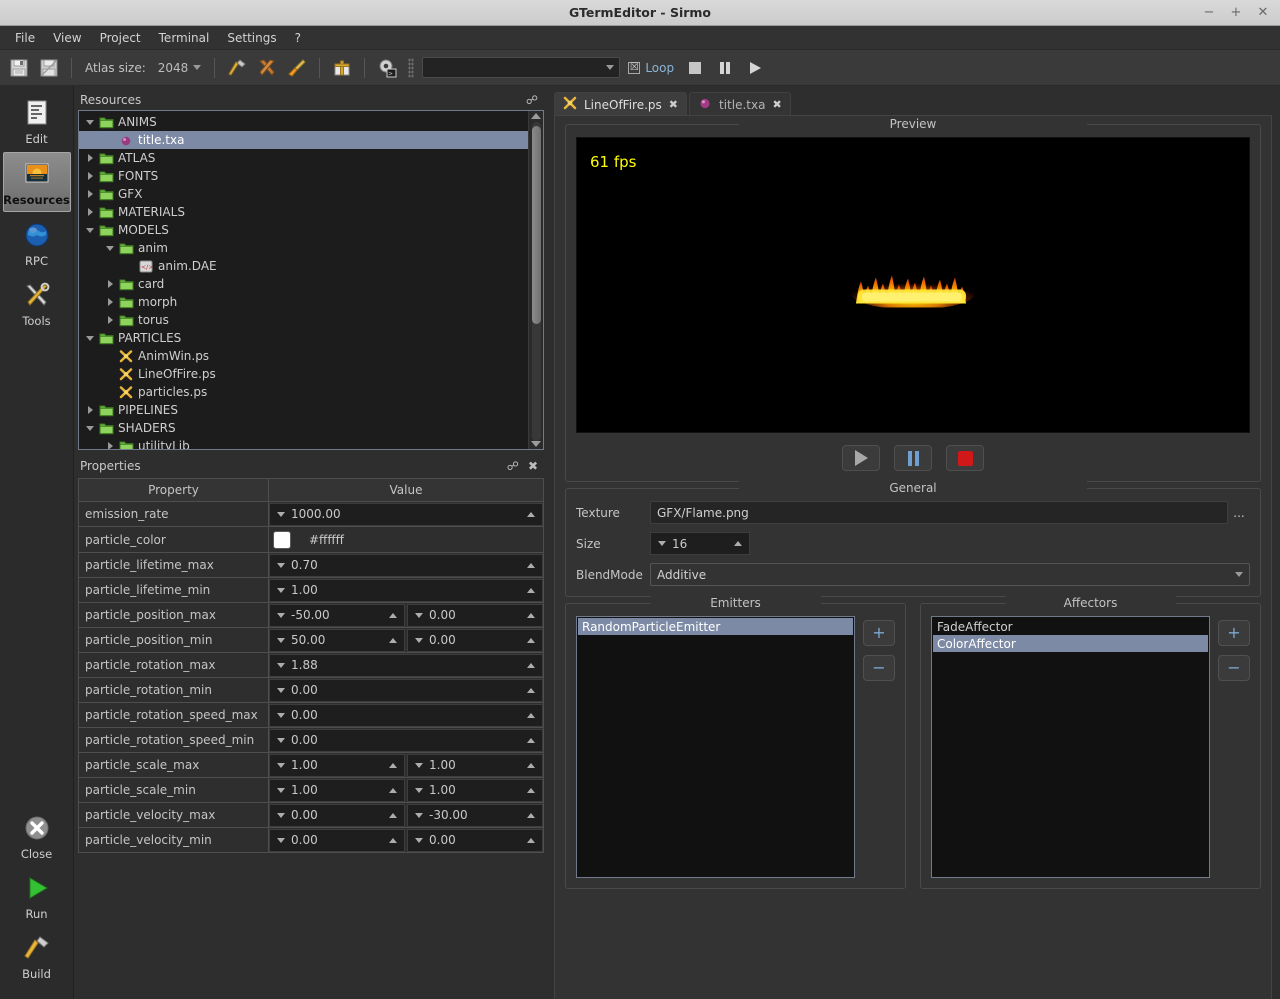  What do you see at coordinates (25, 38) in the screenshot?
I see `menu-file: File` at bounding box center [25, 38].